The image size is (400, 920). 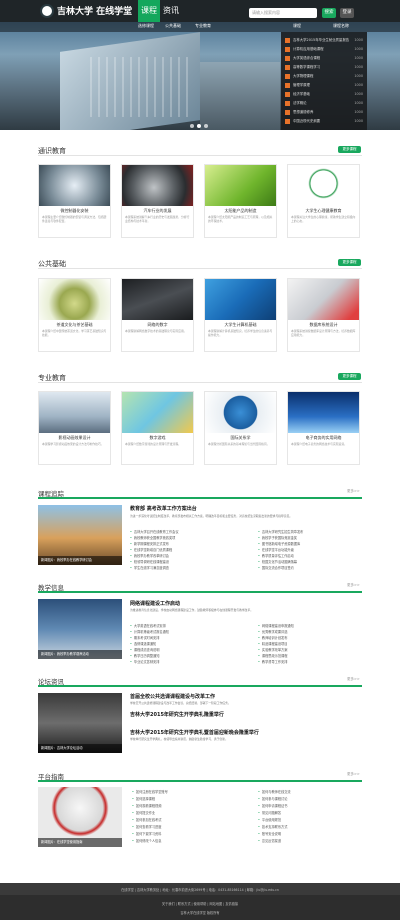 What do you see at coordinates (80, 629) in the screenshot?
I see `news-image: 新闻图片：我校举办教学观摩活动` at bounding box center [80, 629].